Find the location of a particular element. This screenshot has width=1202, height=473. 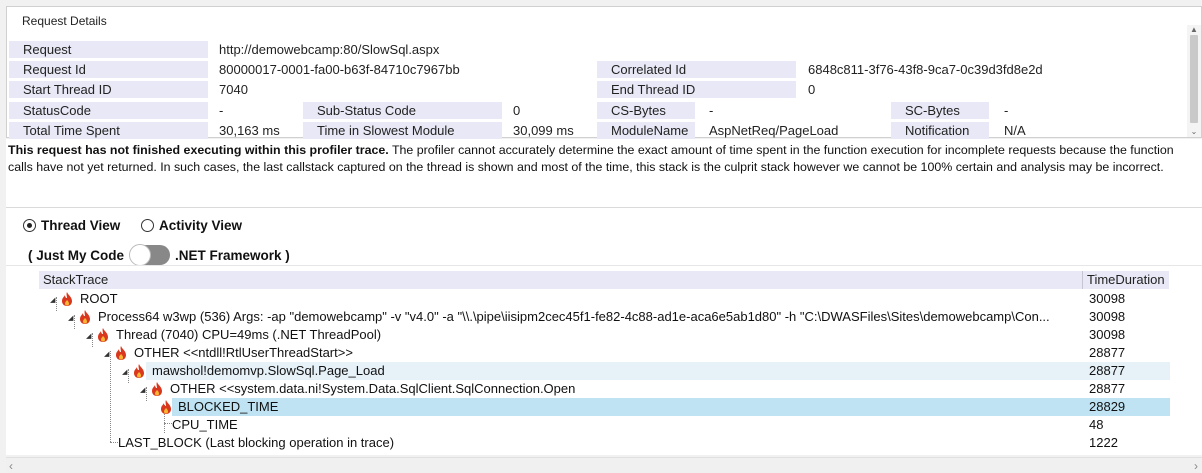

column-header-timeduration: TimeDuration is located at coordinates (1125, 280).